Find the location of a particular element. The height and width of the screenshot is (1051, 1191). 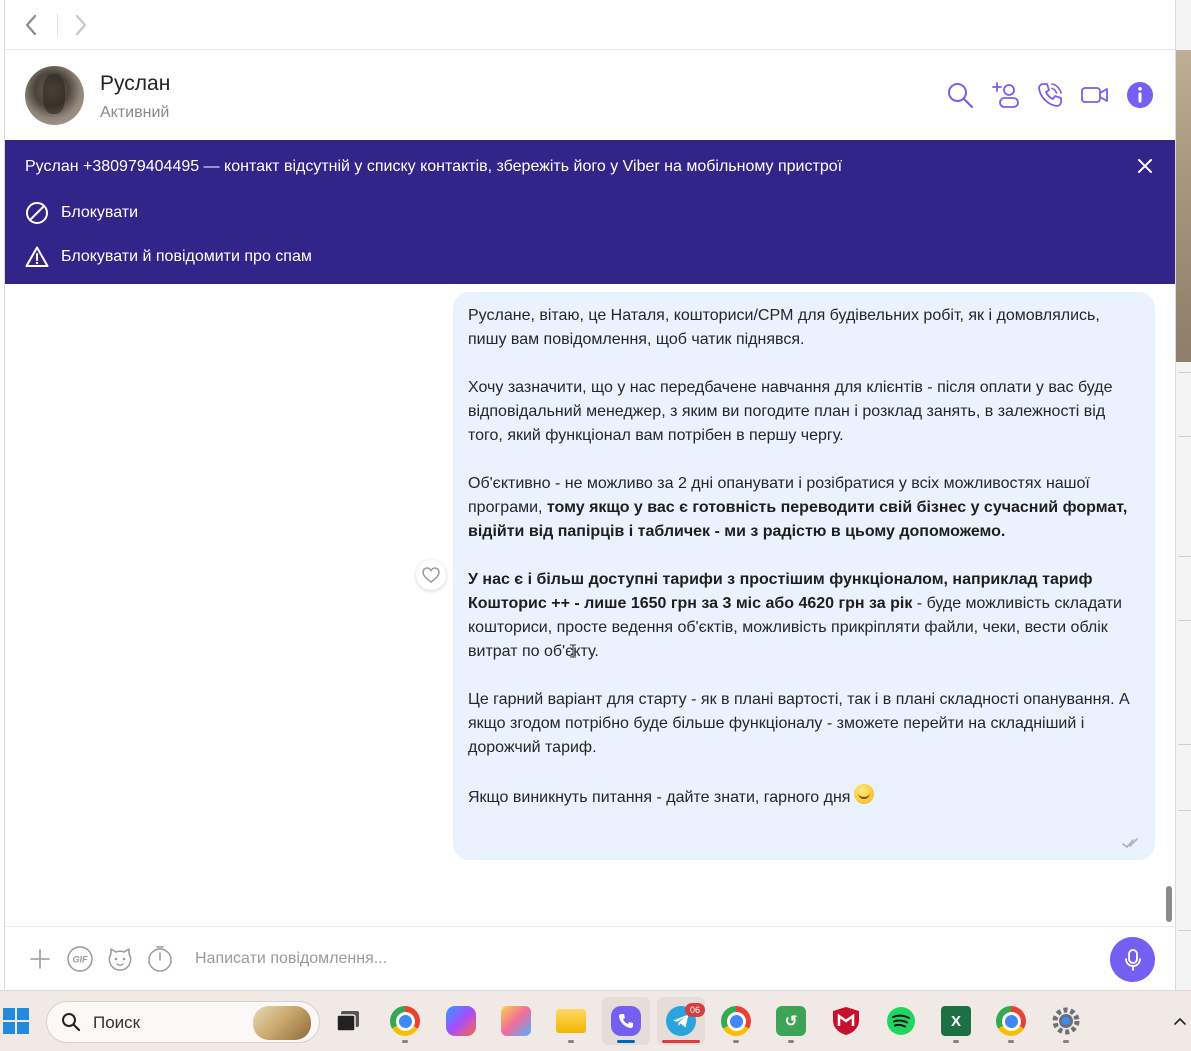

chrome-profile-2-icon is located at coordinates (1011, 1021).